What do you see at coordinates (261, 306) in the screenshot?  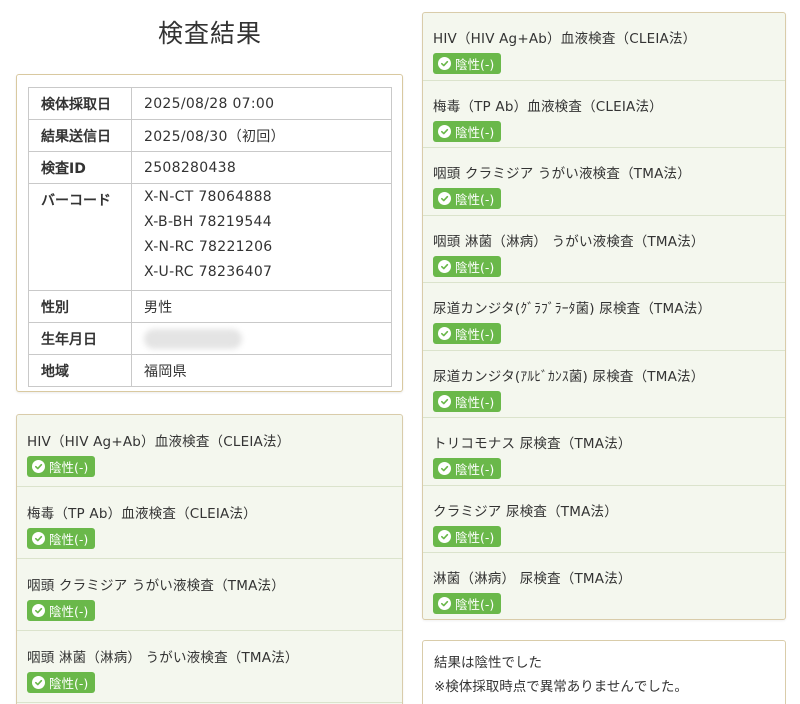 I see `sex-value: 男性` at bounding box center [261, 306].